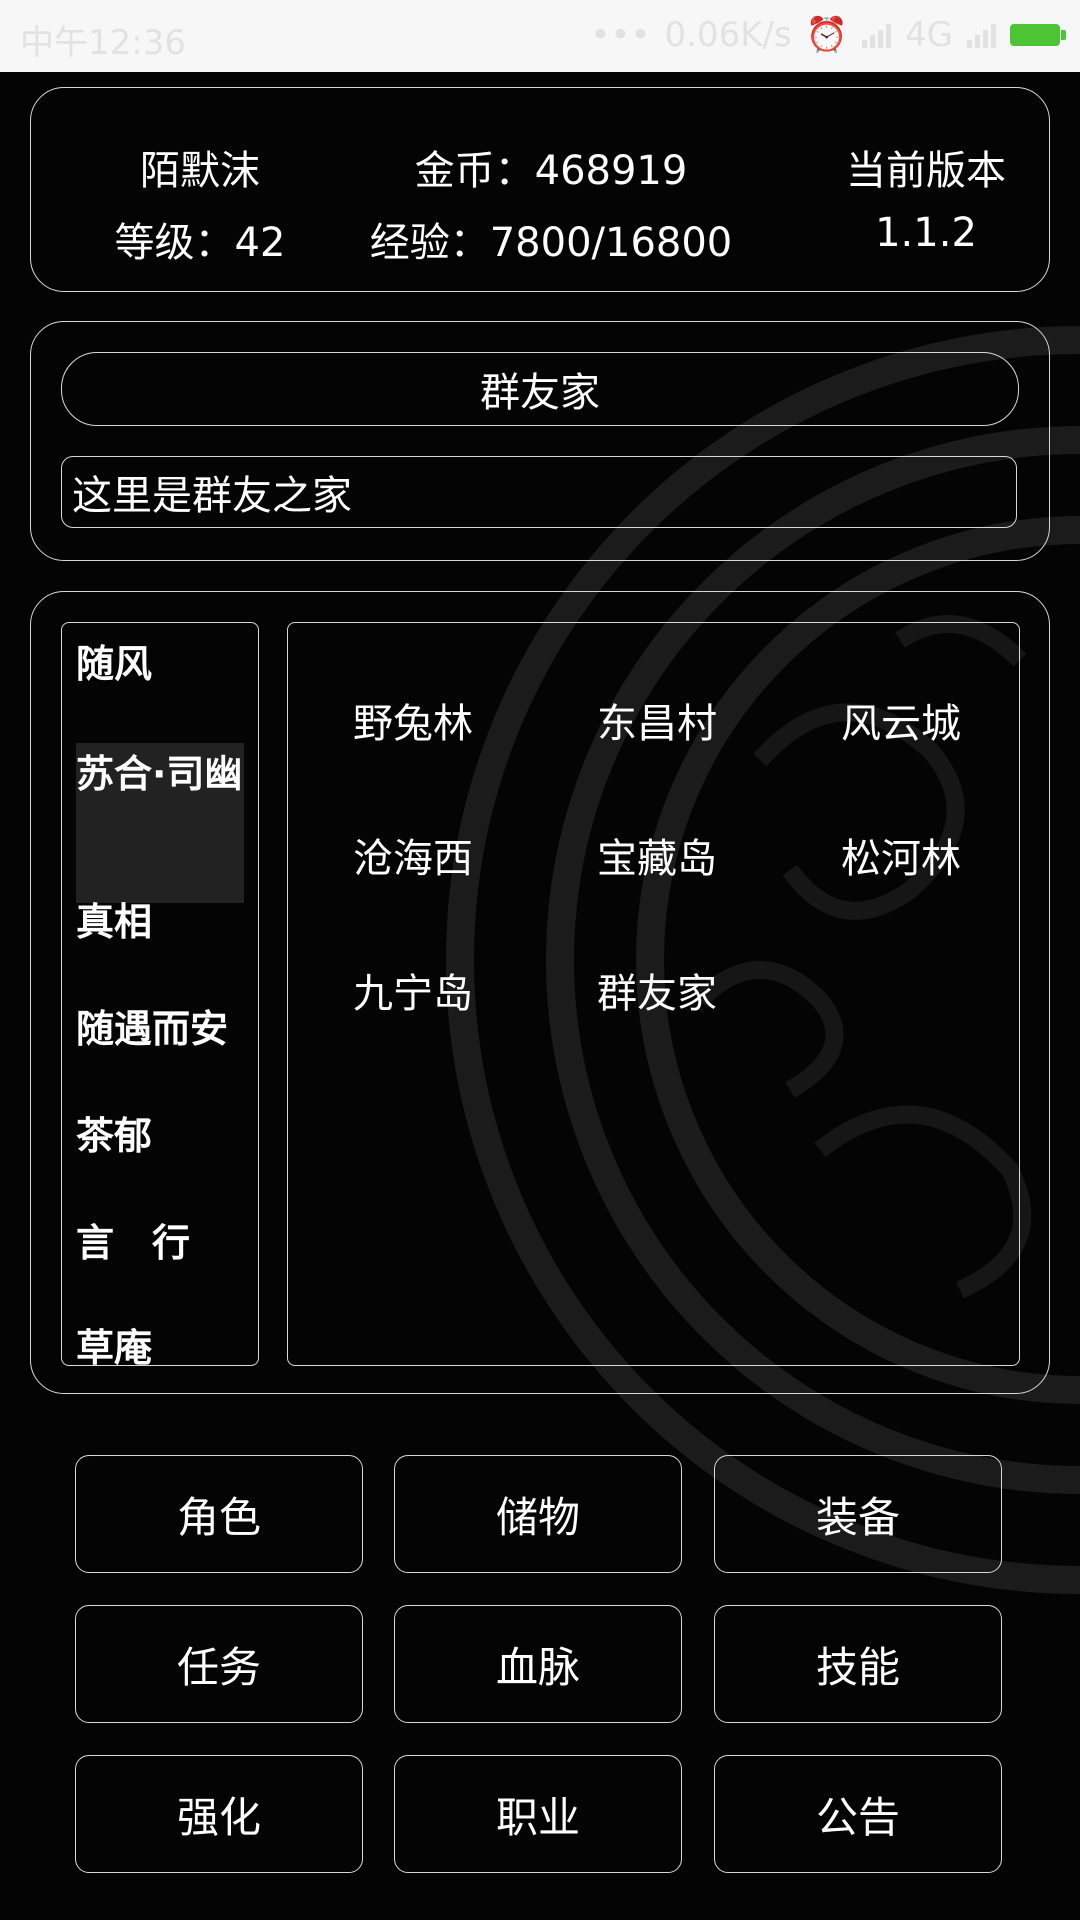 This screenshot has width=1080, height=1920. I want to click on more-dots-icon: •••, so click(620, 35).